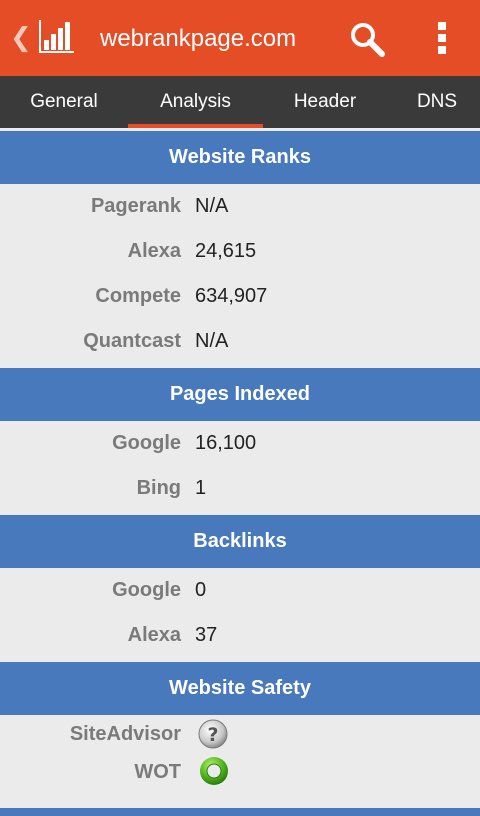  What do you see at coordinates (206, 635) in the screenshot?
I see `row-value: 37` at bounding box center [206, 635].